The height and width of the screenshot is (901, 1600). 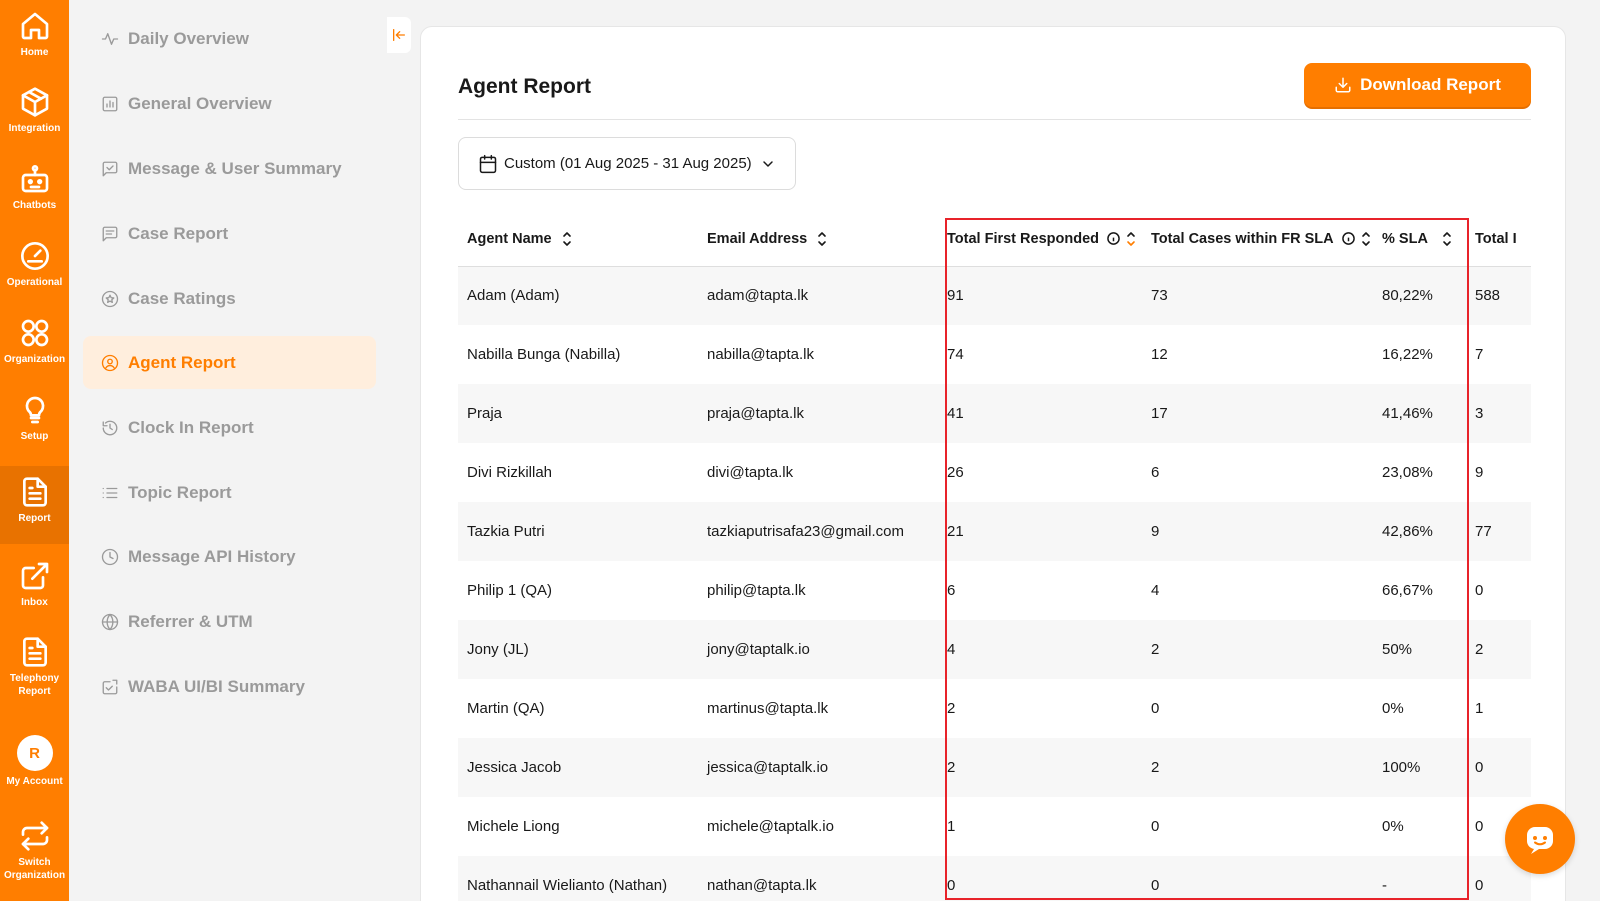 What do you see at coordinates (34, 333) in the screenshot?
I see `grid-circles-icon` at bounding box center [34, 333].